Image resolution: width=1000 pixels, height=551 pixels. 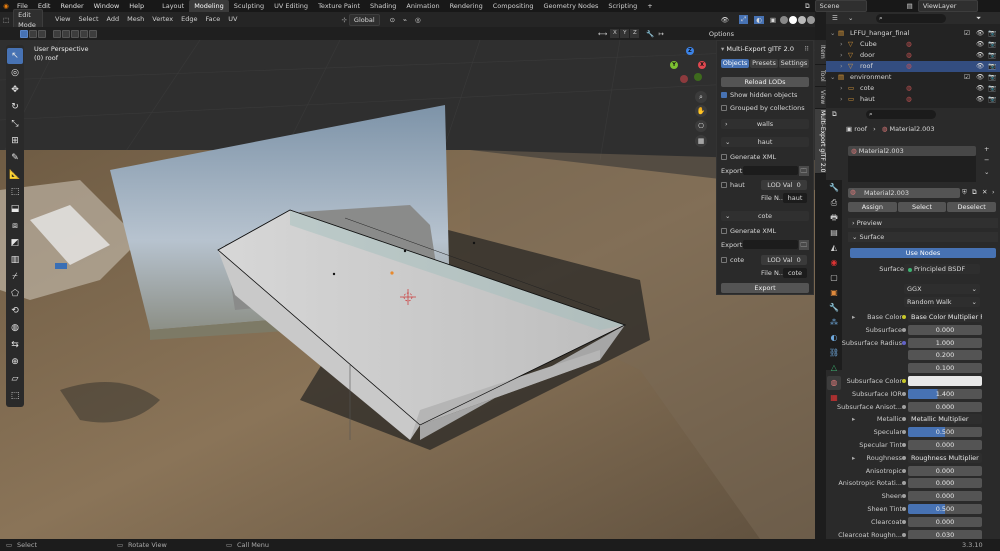 I want to click on haut-section-header: ⌄ haut, so click(x=765, y=142).